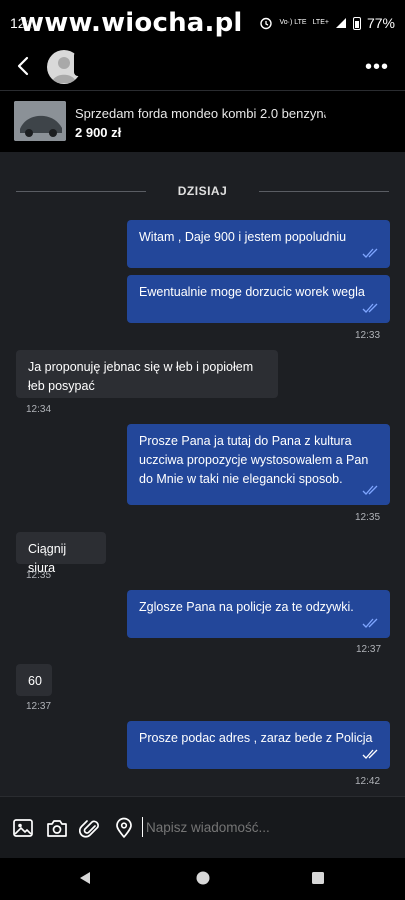  What do you see at coordinates (131, 23) in the screenshot?
I see `watermark: www.wiocha.pl` at bounding box center [131, 23].